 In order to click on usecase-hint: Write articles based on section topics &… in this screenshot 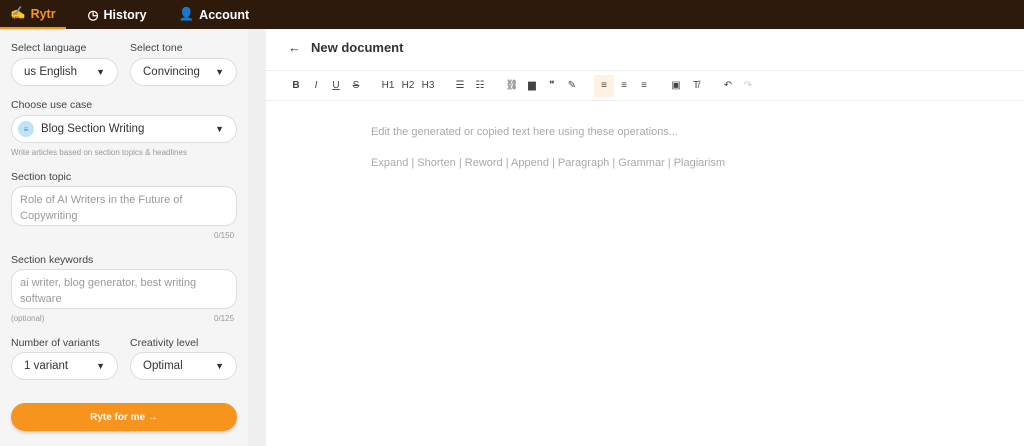, I will do `click(99, 152)`.